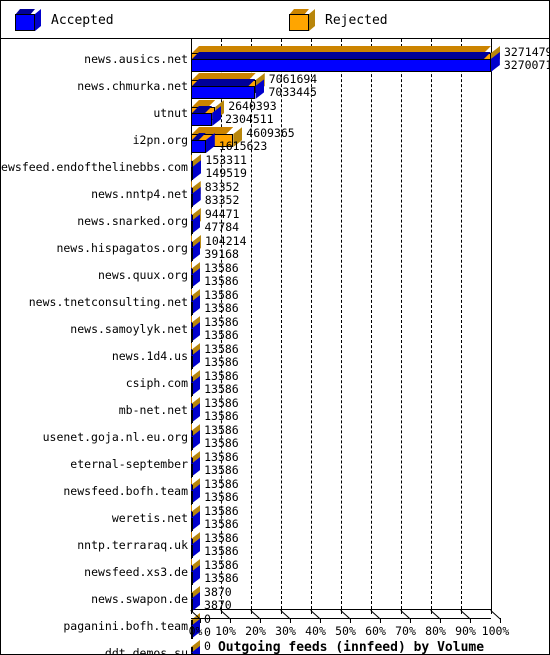 The image size is (550, 655). Describe the element at coordinates (495, 631) in the screenshot. I see `x-axis-label: 100%` at that location.